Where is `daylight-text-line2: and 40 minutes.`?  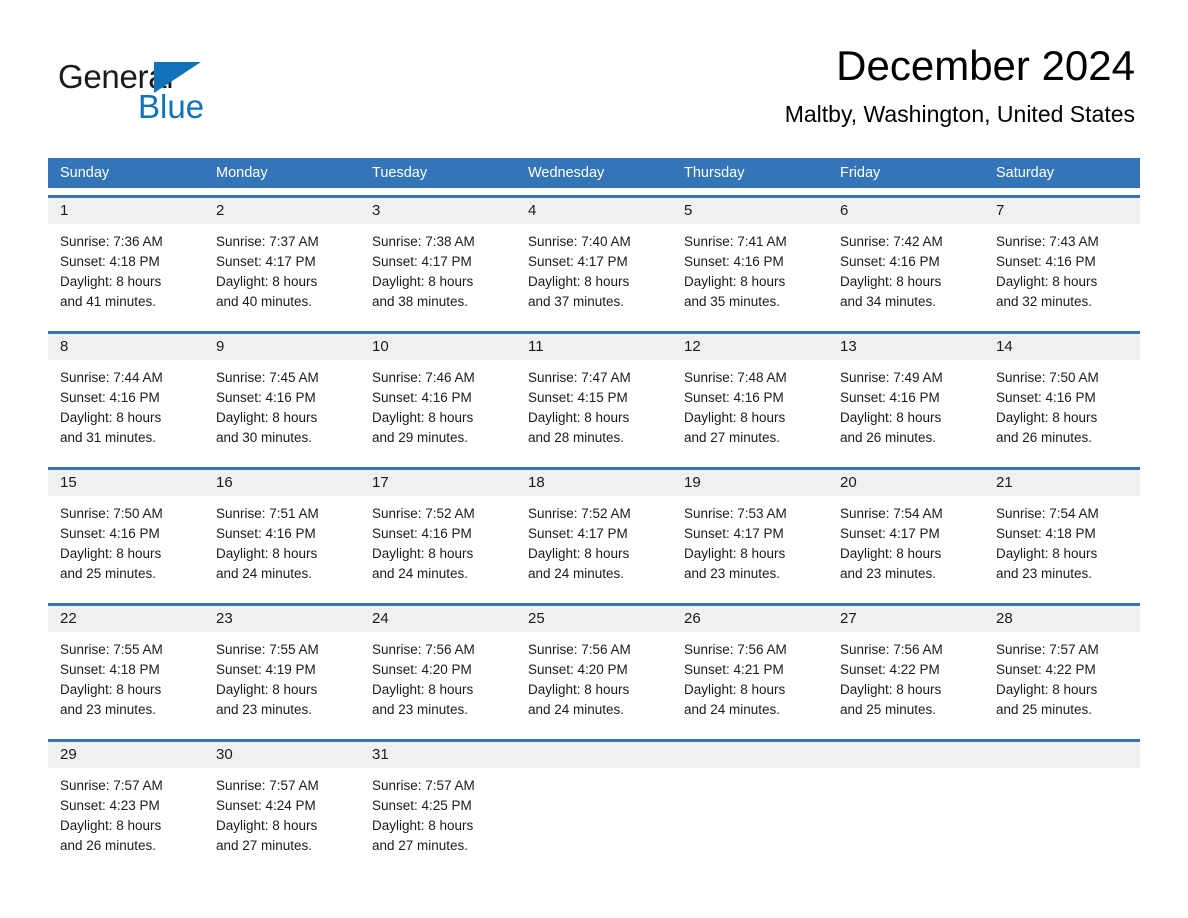
daylight-text-line2: and 40 minutes. is located at coordinates (264, 301).